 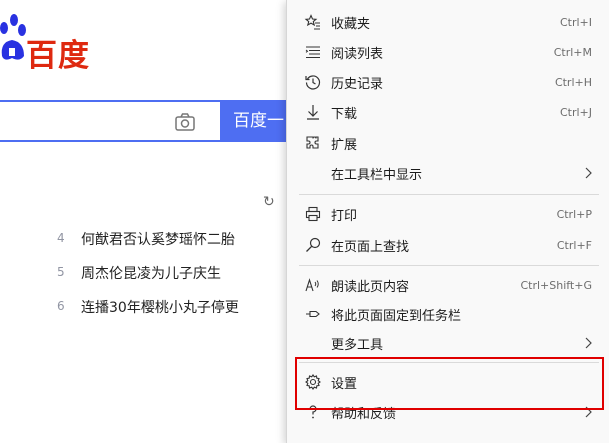 I want to click on menu-item-pin-taskbar: 将此页面固定到任务栏, so click(x=448, y=314).